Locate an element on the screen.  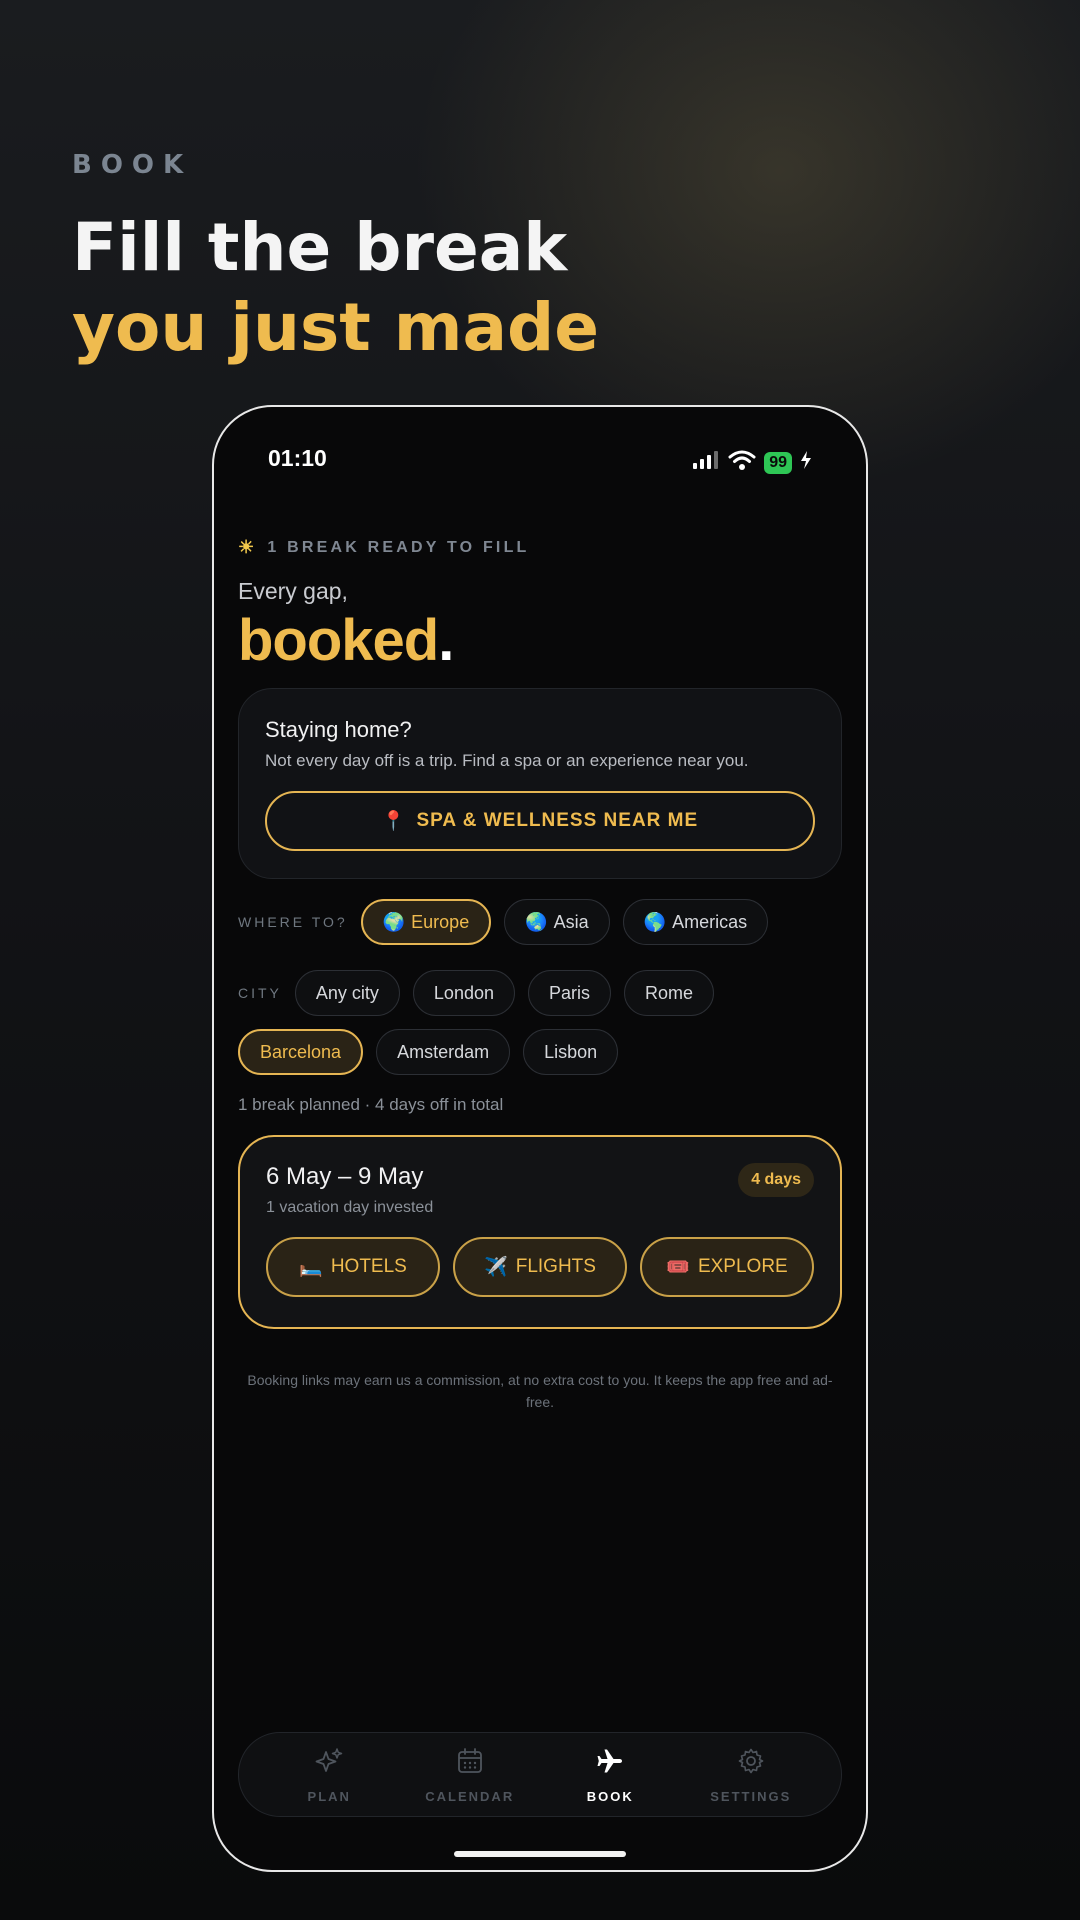
city-chip-london: London is located at coordinates (463, 993).